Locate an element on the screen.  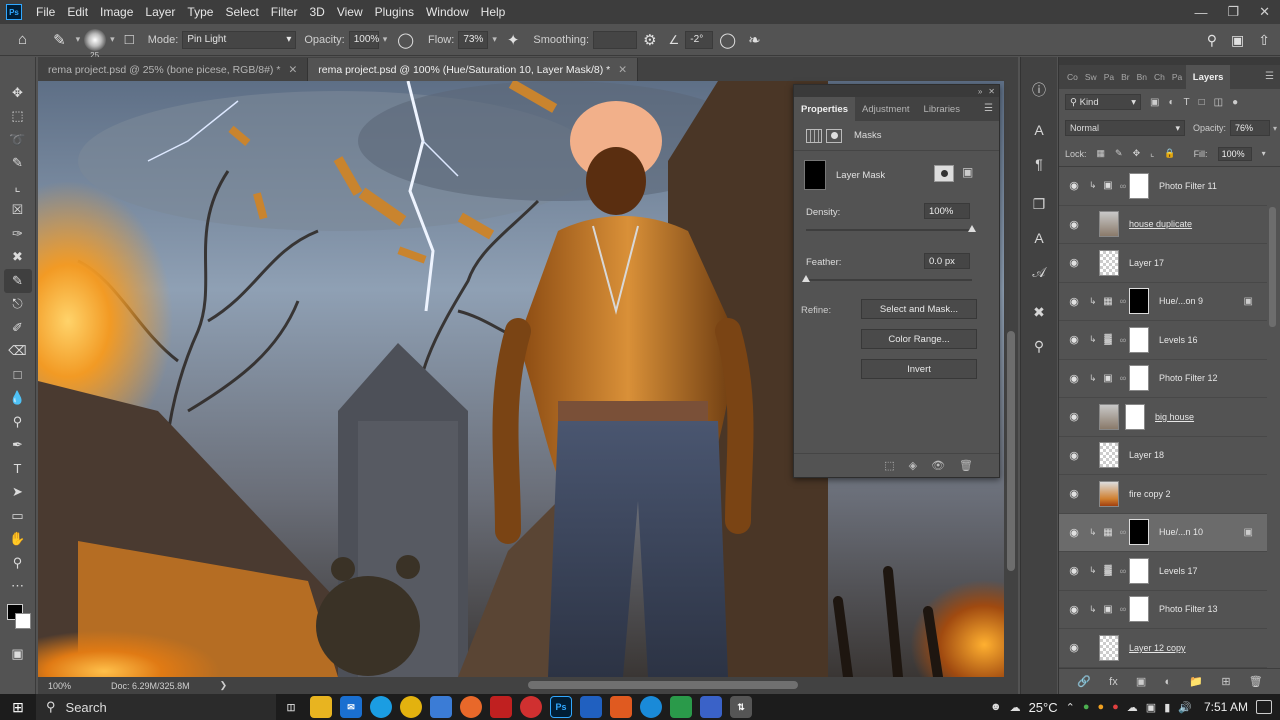
layer-name: fire copy 2 is located at coordinates (1150, 494).